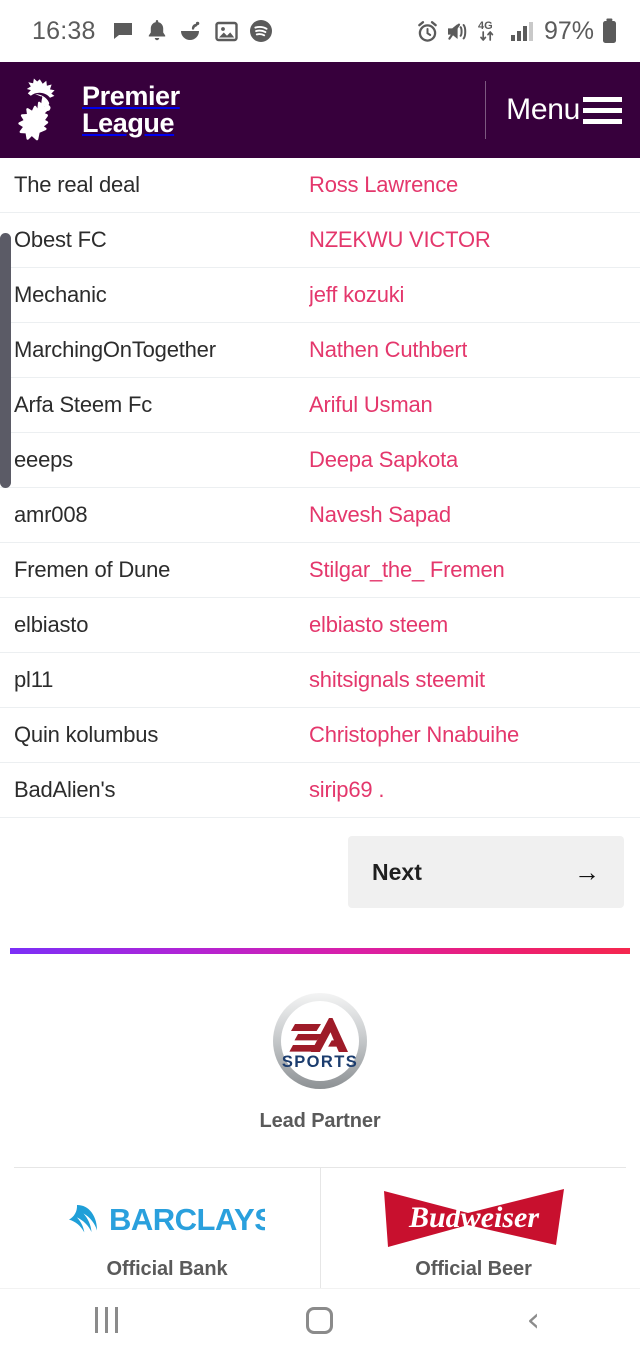  What do you see at coordinates (397, 680) in the screenshot?
I see `user-name-cell: shitsignals steemit` at bounding box center [397, 680].